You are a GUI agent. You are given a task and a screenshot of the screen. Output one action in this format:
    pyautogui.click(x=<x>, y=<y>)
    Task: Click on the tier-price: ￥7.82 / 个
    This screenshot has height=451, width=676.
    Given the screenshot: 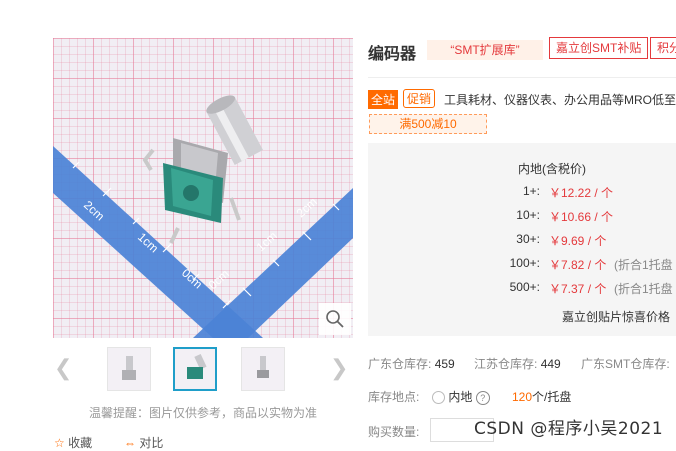 What is the action you would take?
    pyautogui.click(x=578, y=265)
    